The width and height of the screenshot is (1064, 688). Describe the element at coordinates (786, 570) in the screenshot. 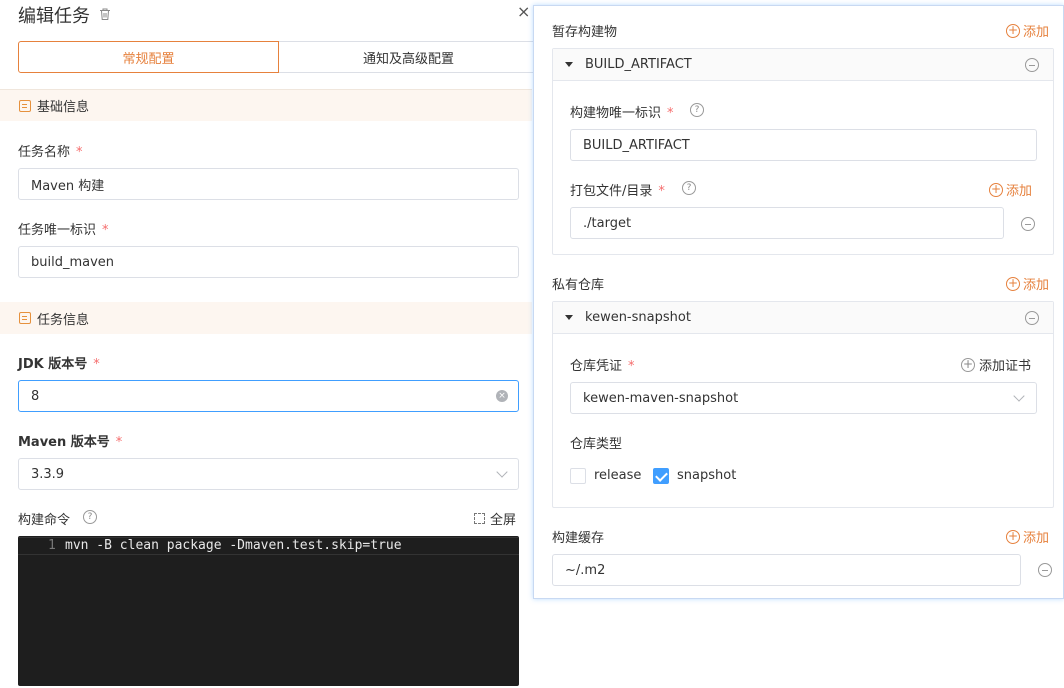

I see `cache-input: ~/.m2` at that location.